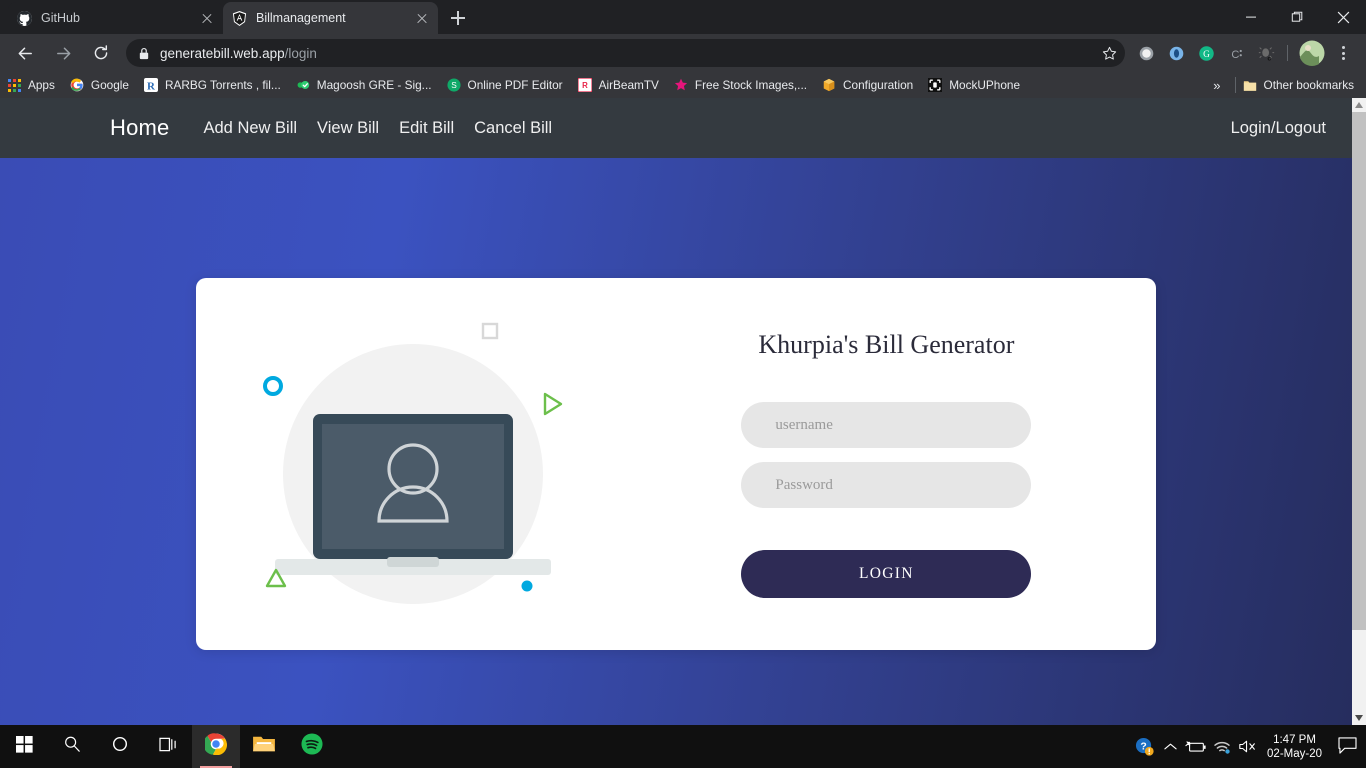 This screenshot has height=768, width=1366. What do you see at coordinates (144, 53) in the screenshot?
I see `lock-icon` at bounding box center [144, 53].